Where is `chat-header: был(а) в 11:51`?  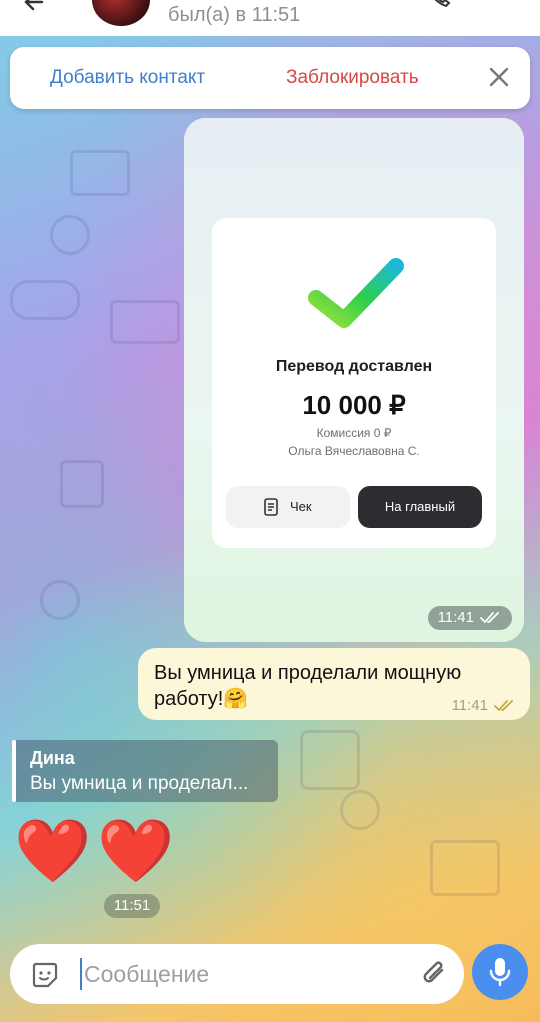
chat-header: был(а) в 11:51 is located at coordinates (270, 18).